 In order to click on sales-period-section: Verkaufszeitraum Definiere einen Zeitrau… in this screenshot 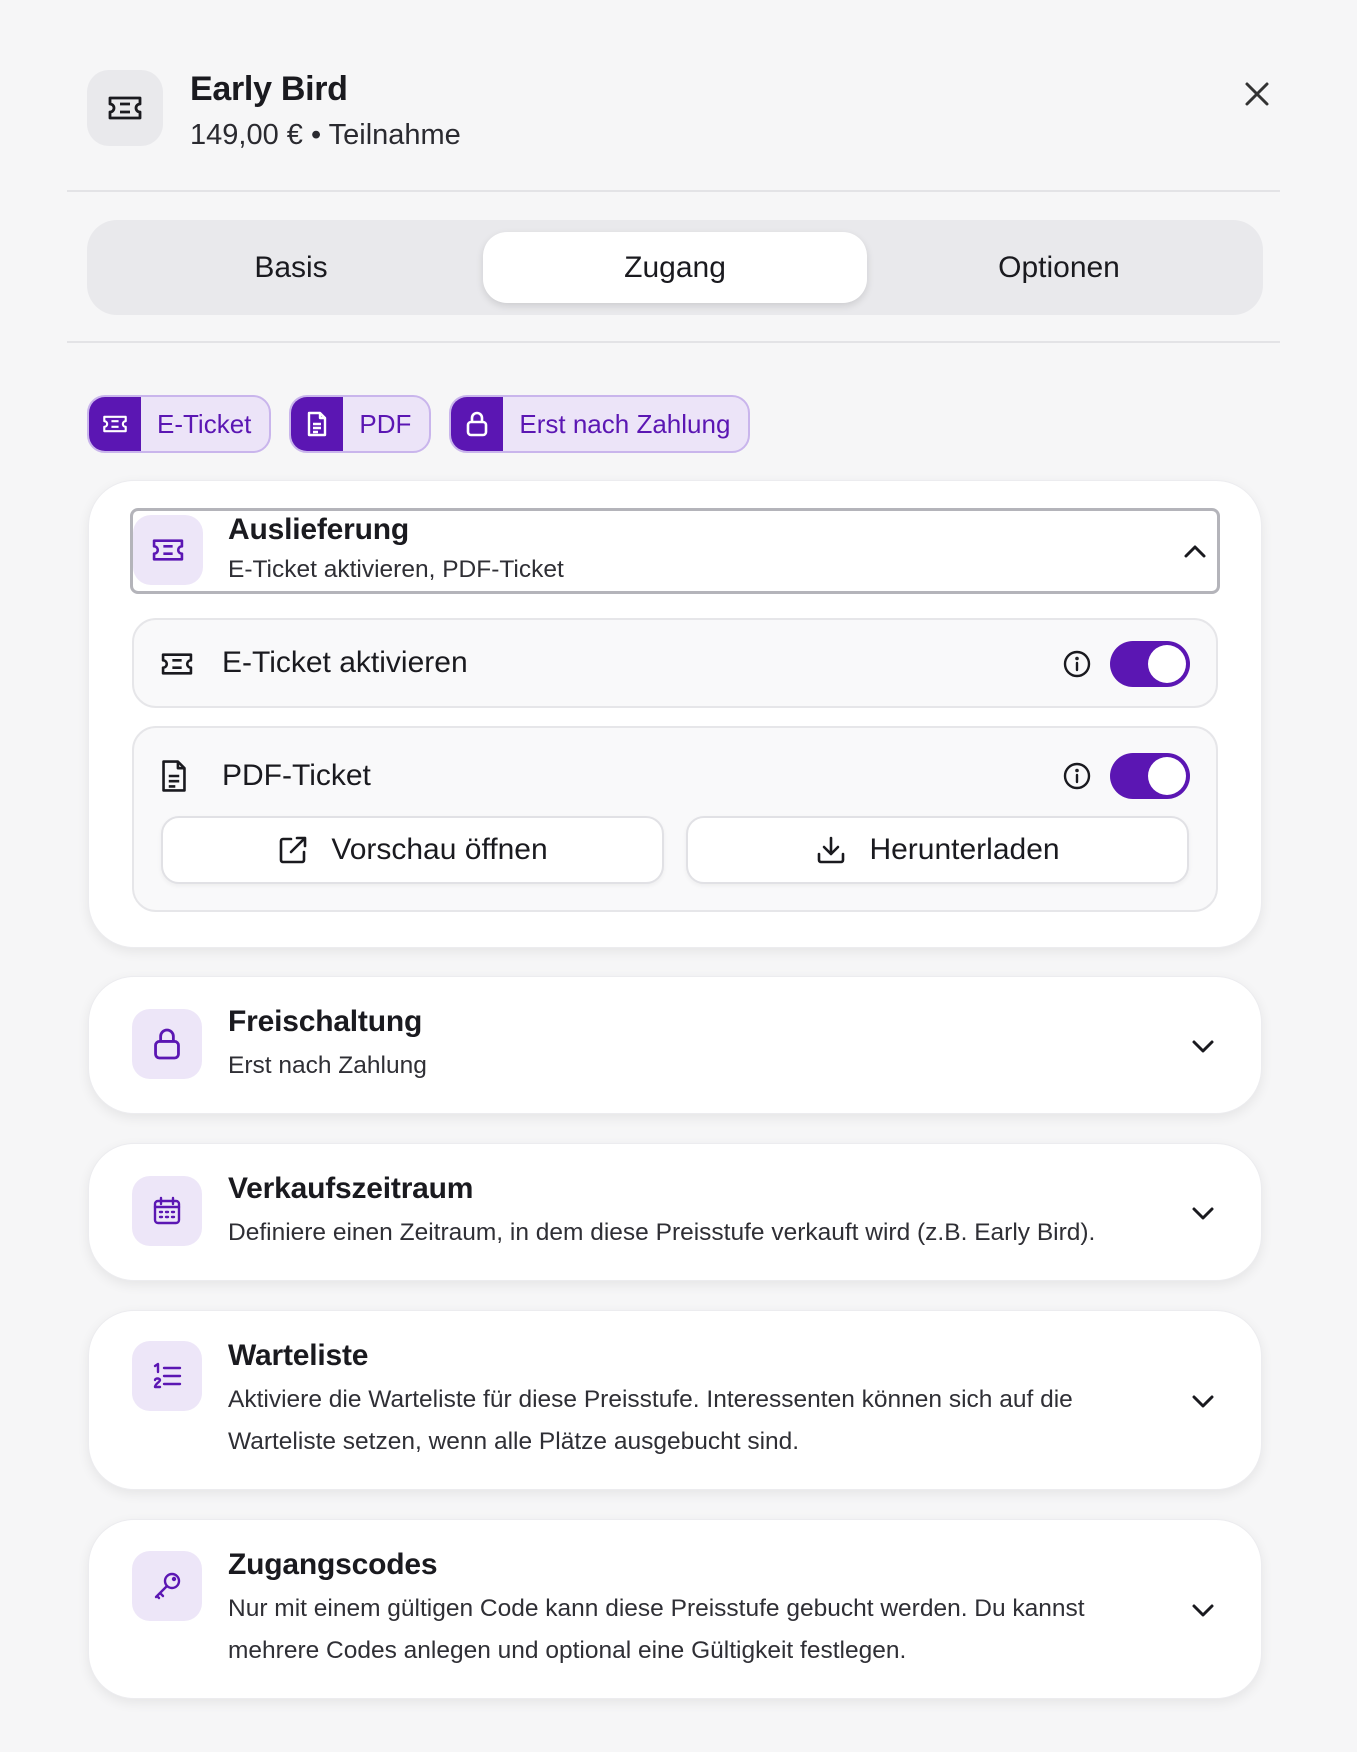, I will do `click(675, 1212)`.